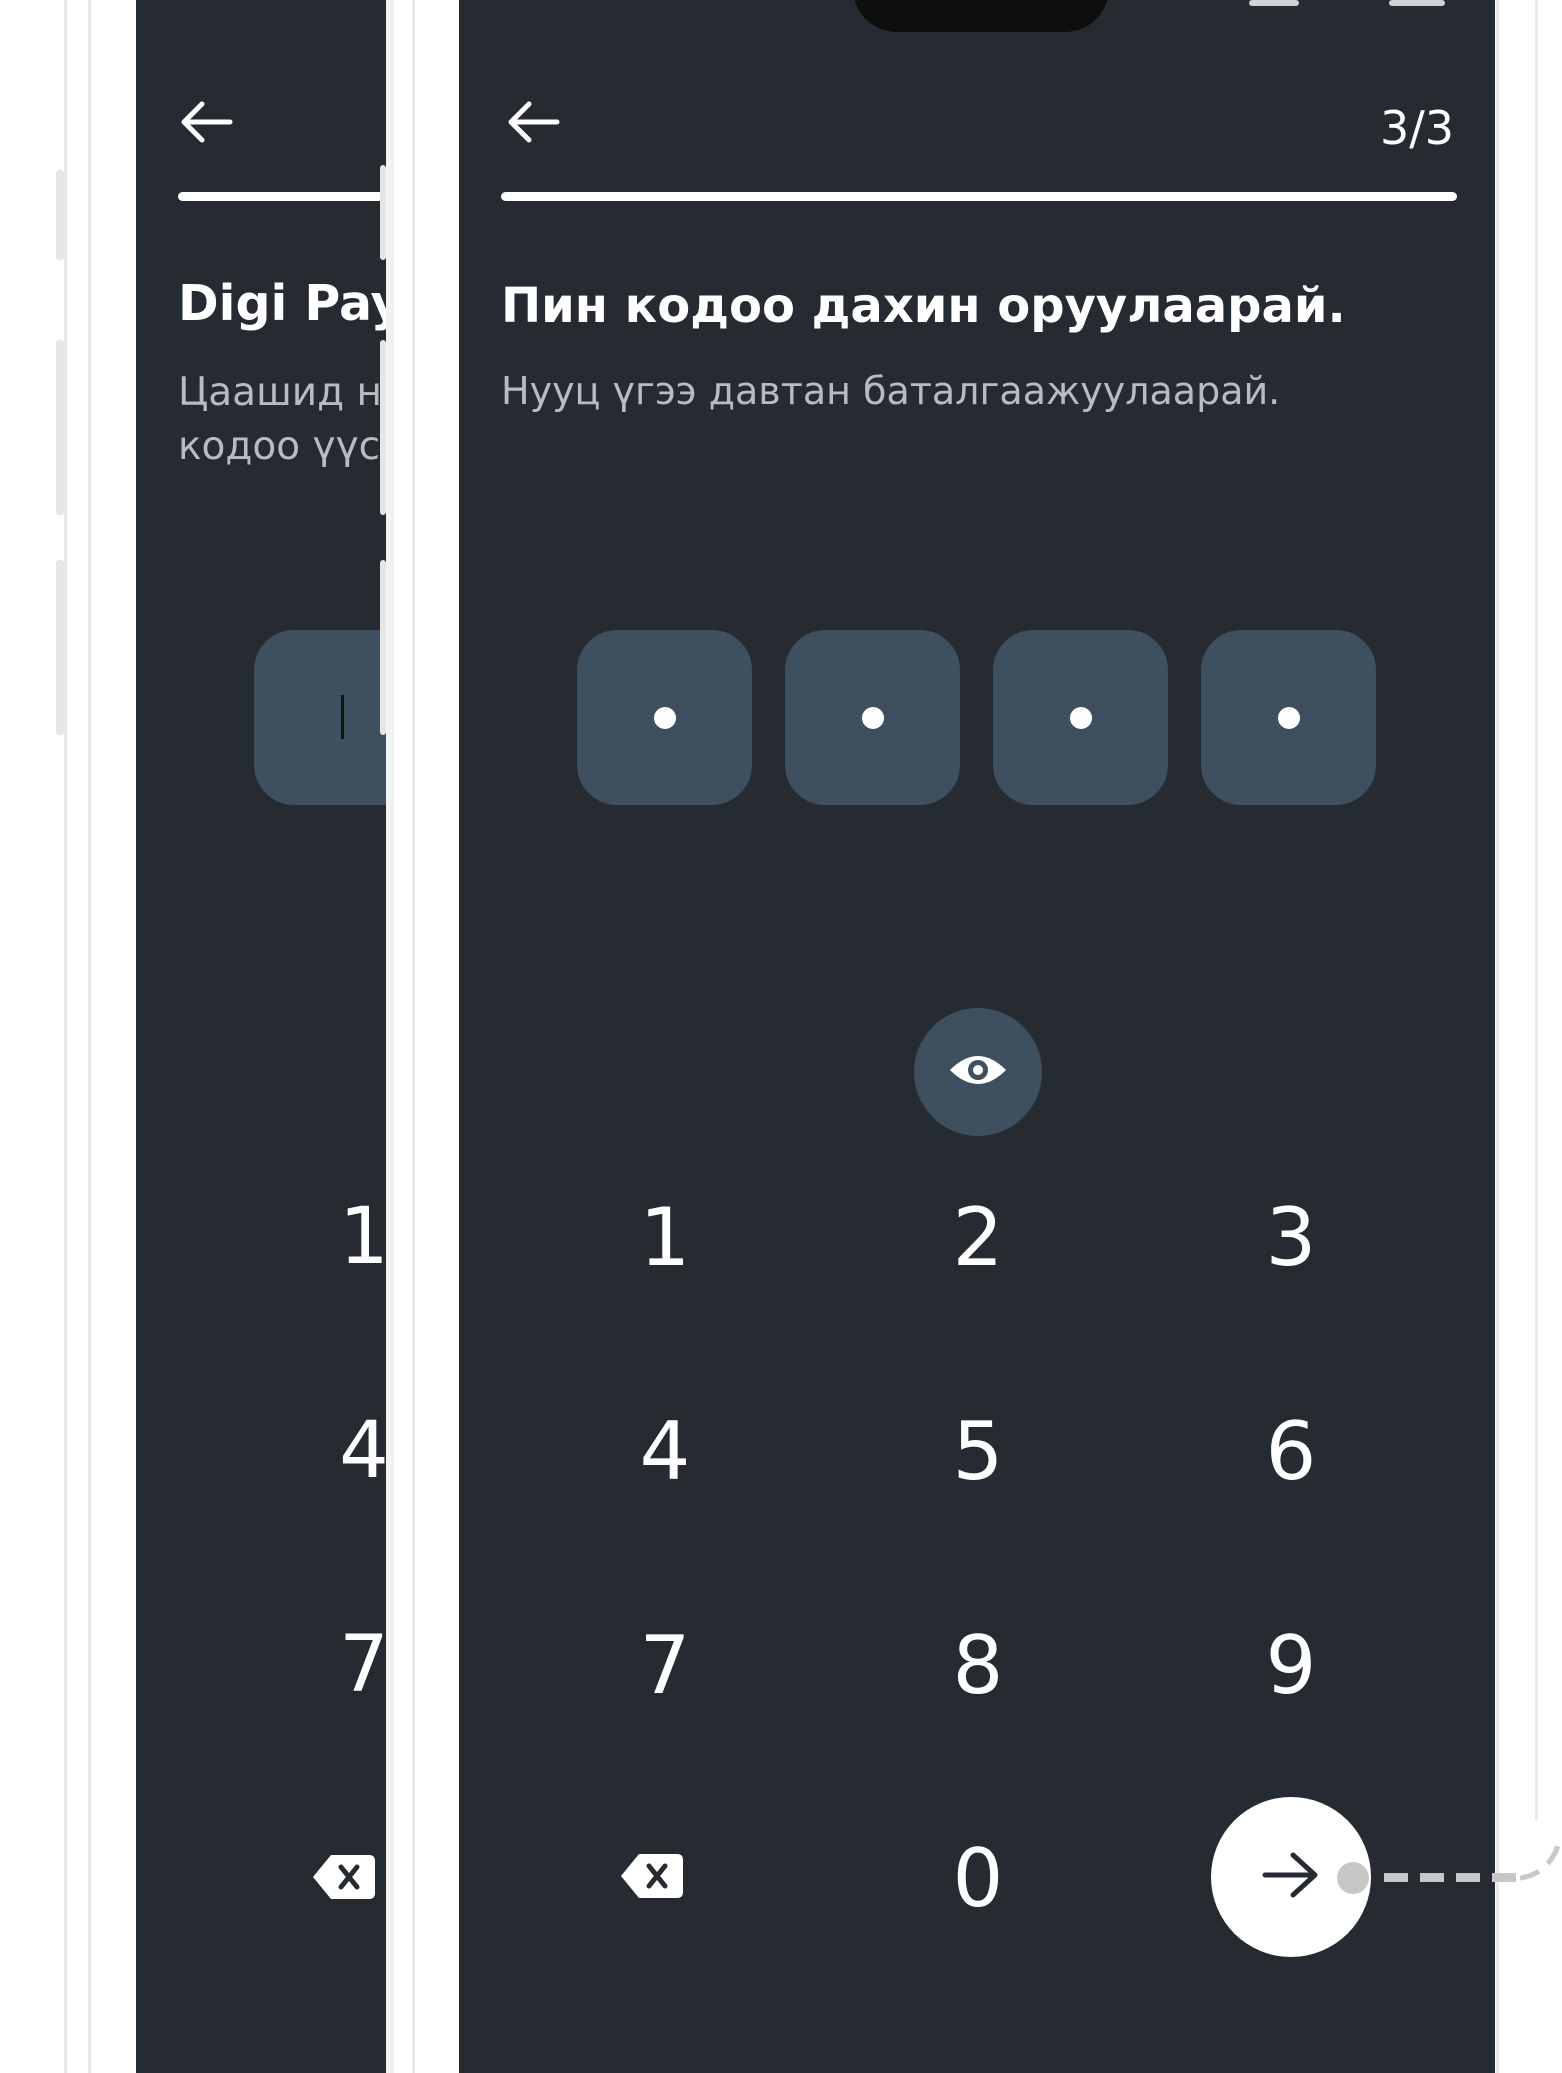 The width and height of the screenshot is (1562, 2073). Describe the element at coordinates (1353, 1878) in the screenshot. I see `flow-connector-dot` at that location.